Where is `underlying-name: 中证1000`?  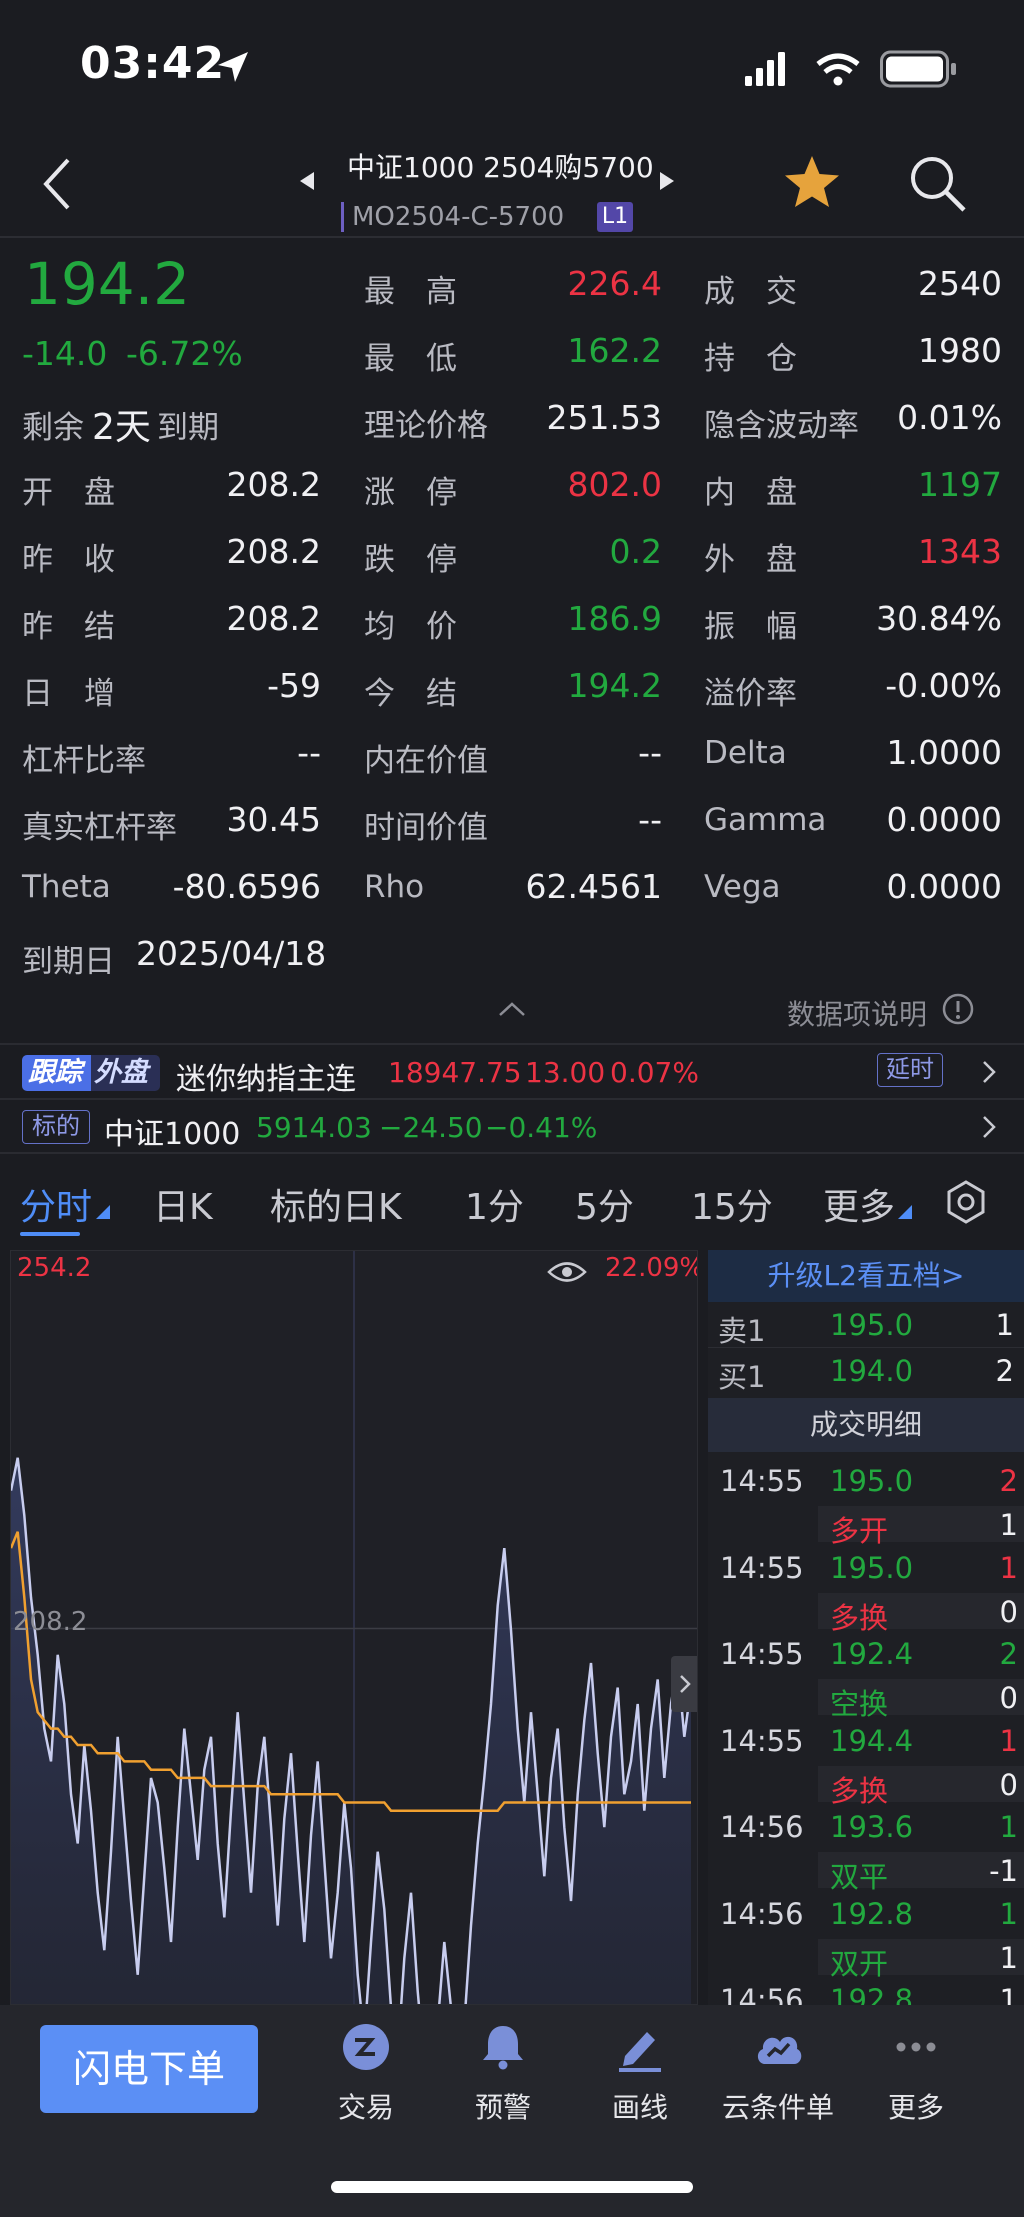
underlying-name: 中证1000 is located at coordinates (172, 1131).